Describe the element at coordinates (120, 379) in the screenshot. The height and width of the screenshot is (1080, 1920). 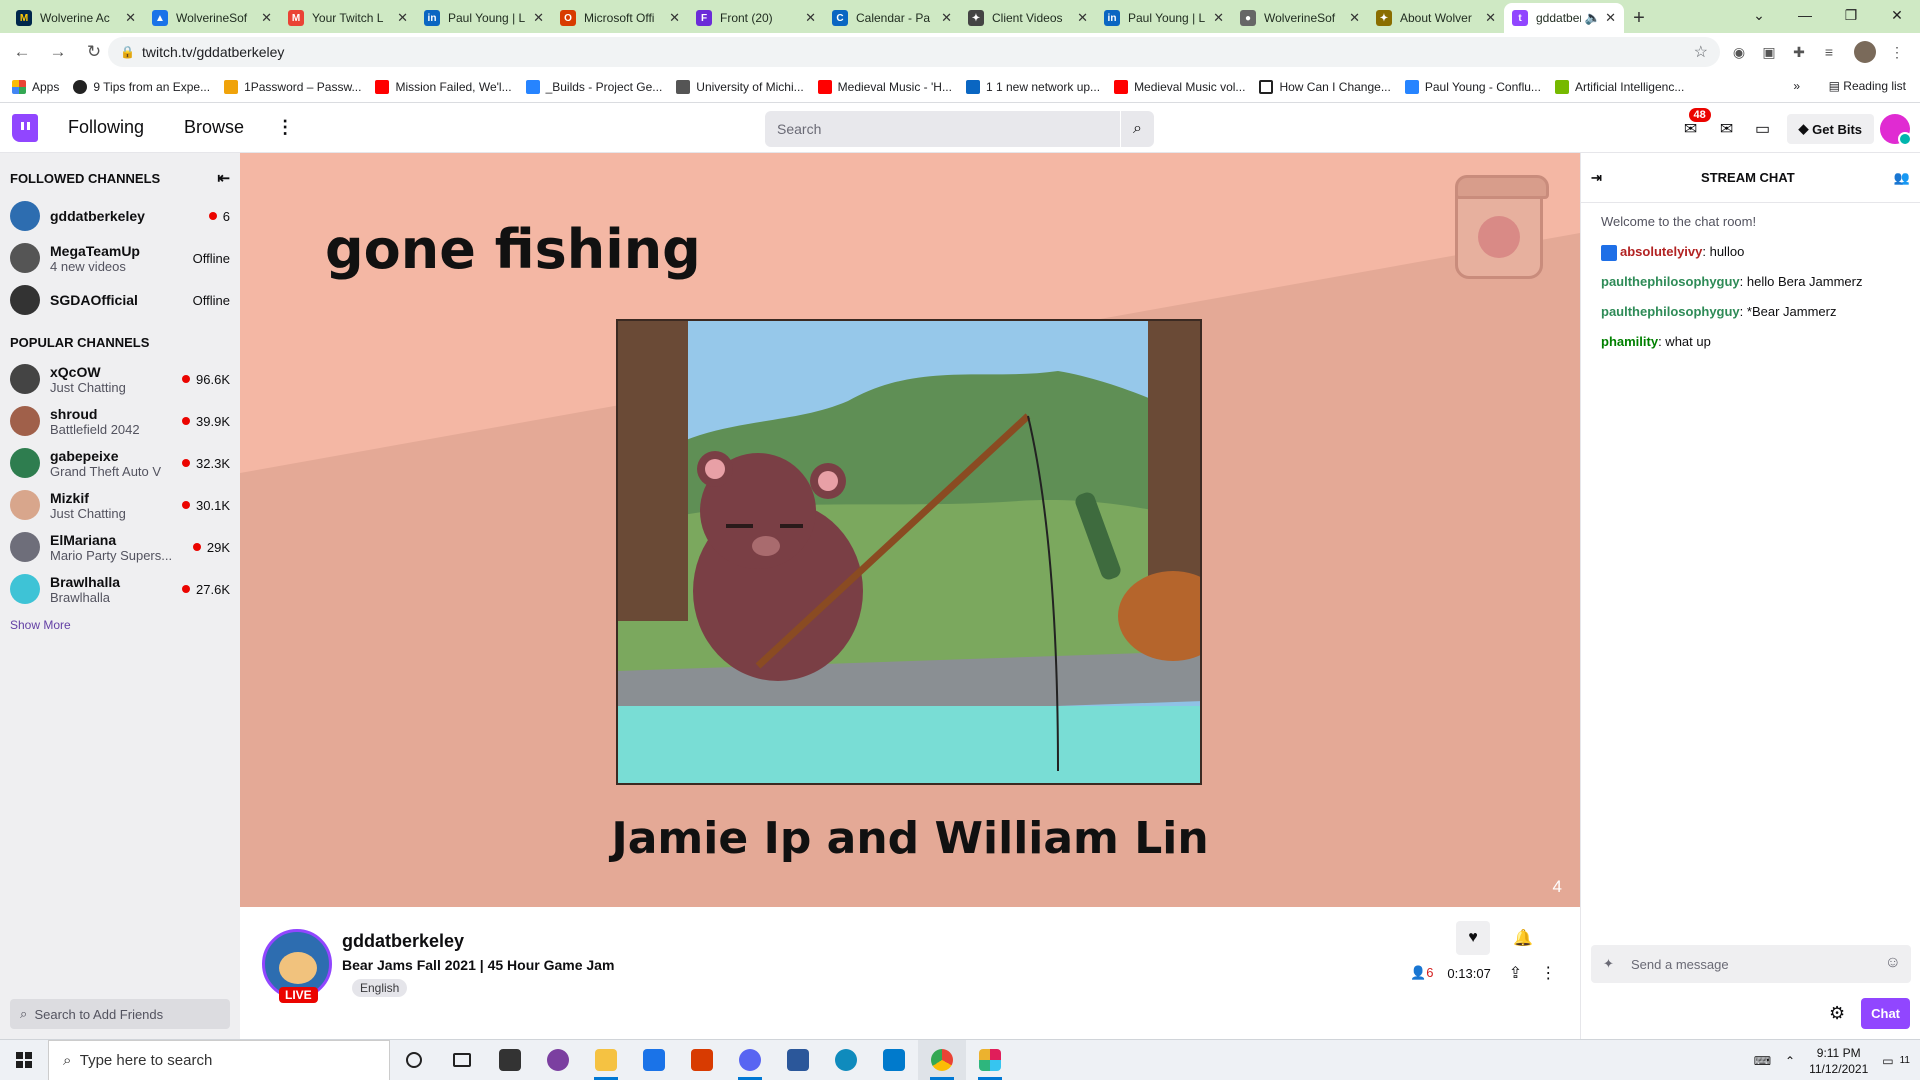
I see `popular-channel: xQcOW Just Chatting 96.6K` at that location.